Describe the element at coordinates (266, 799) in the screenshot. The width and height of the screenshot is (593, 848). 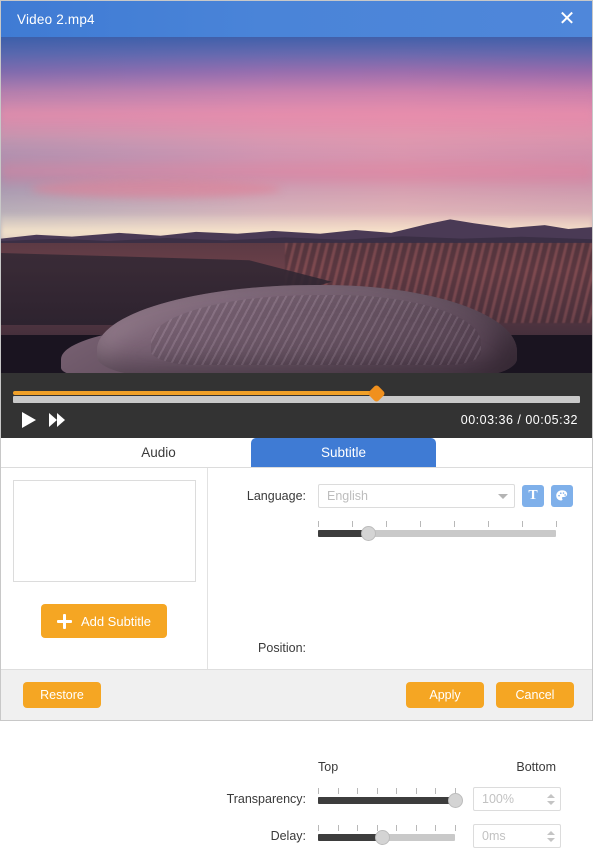
I see `transparency-label: Transparency:` at that location.